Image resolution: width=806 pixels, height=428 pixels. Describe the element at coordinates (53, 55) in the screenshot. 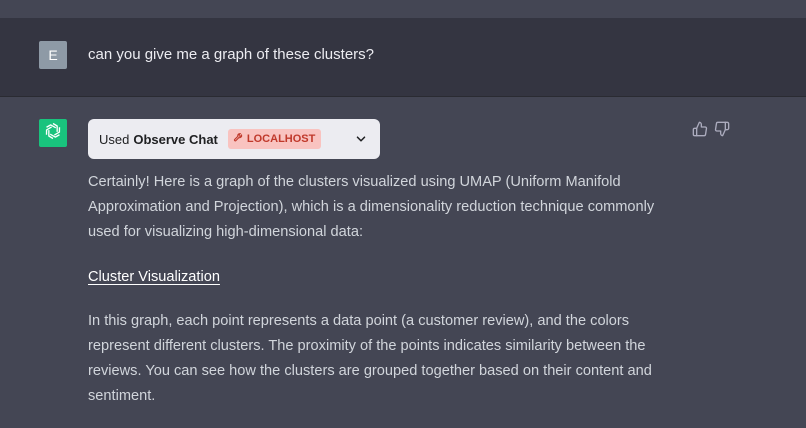

I see `user-avatar: E` at that location.